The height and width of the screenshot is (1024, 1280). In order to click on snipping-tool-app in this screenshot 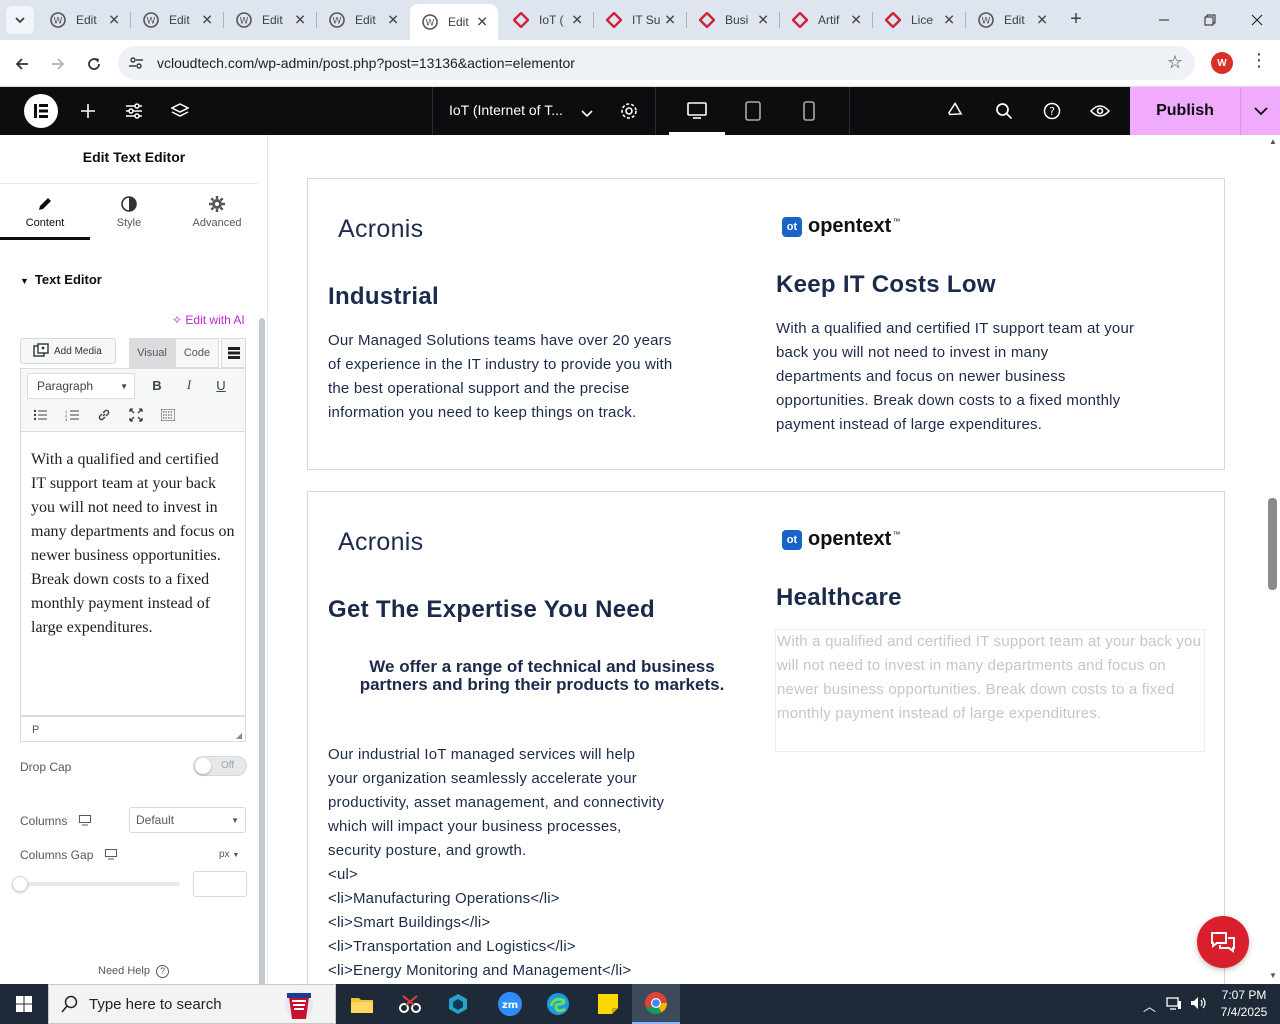, I will do `click(410, 1004)`.